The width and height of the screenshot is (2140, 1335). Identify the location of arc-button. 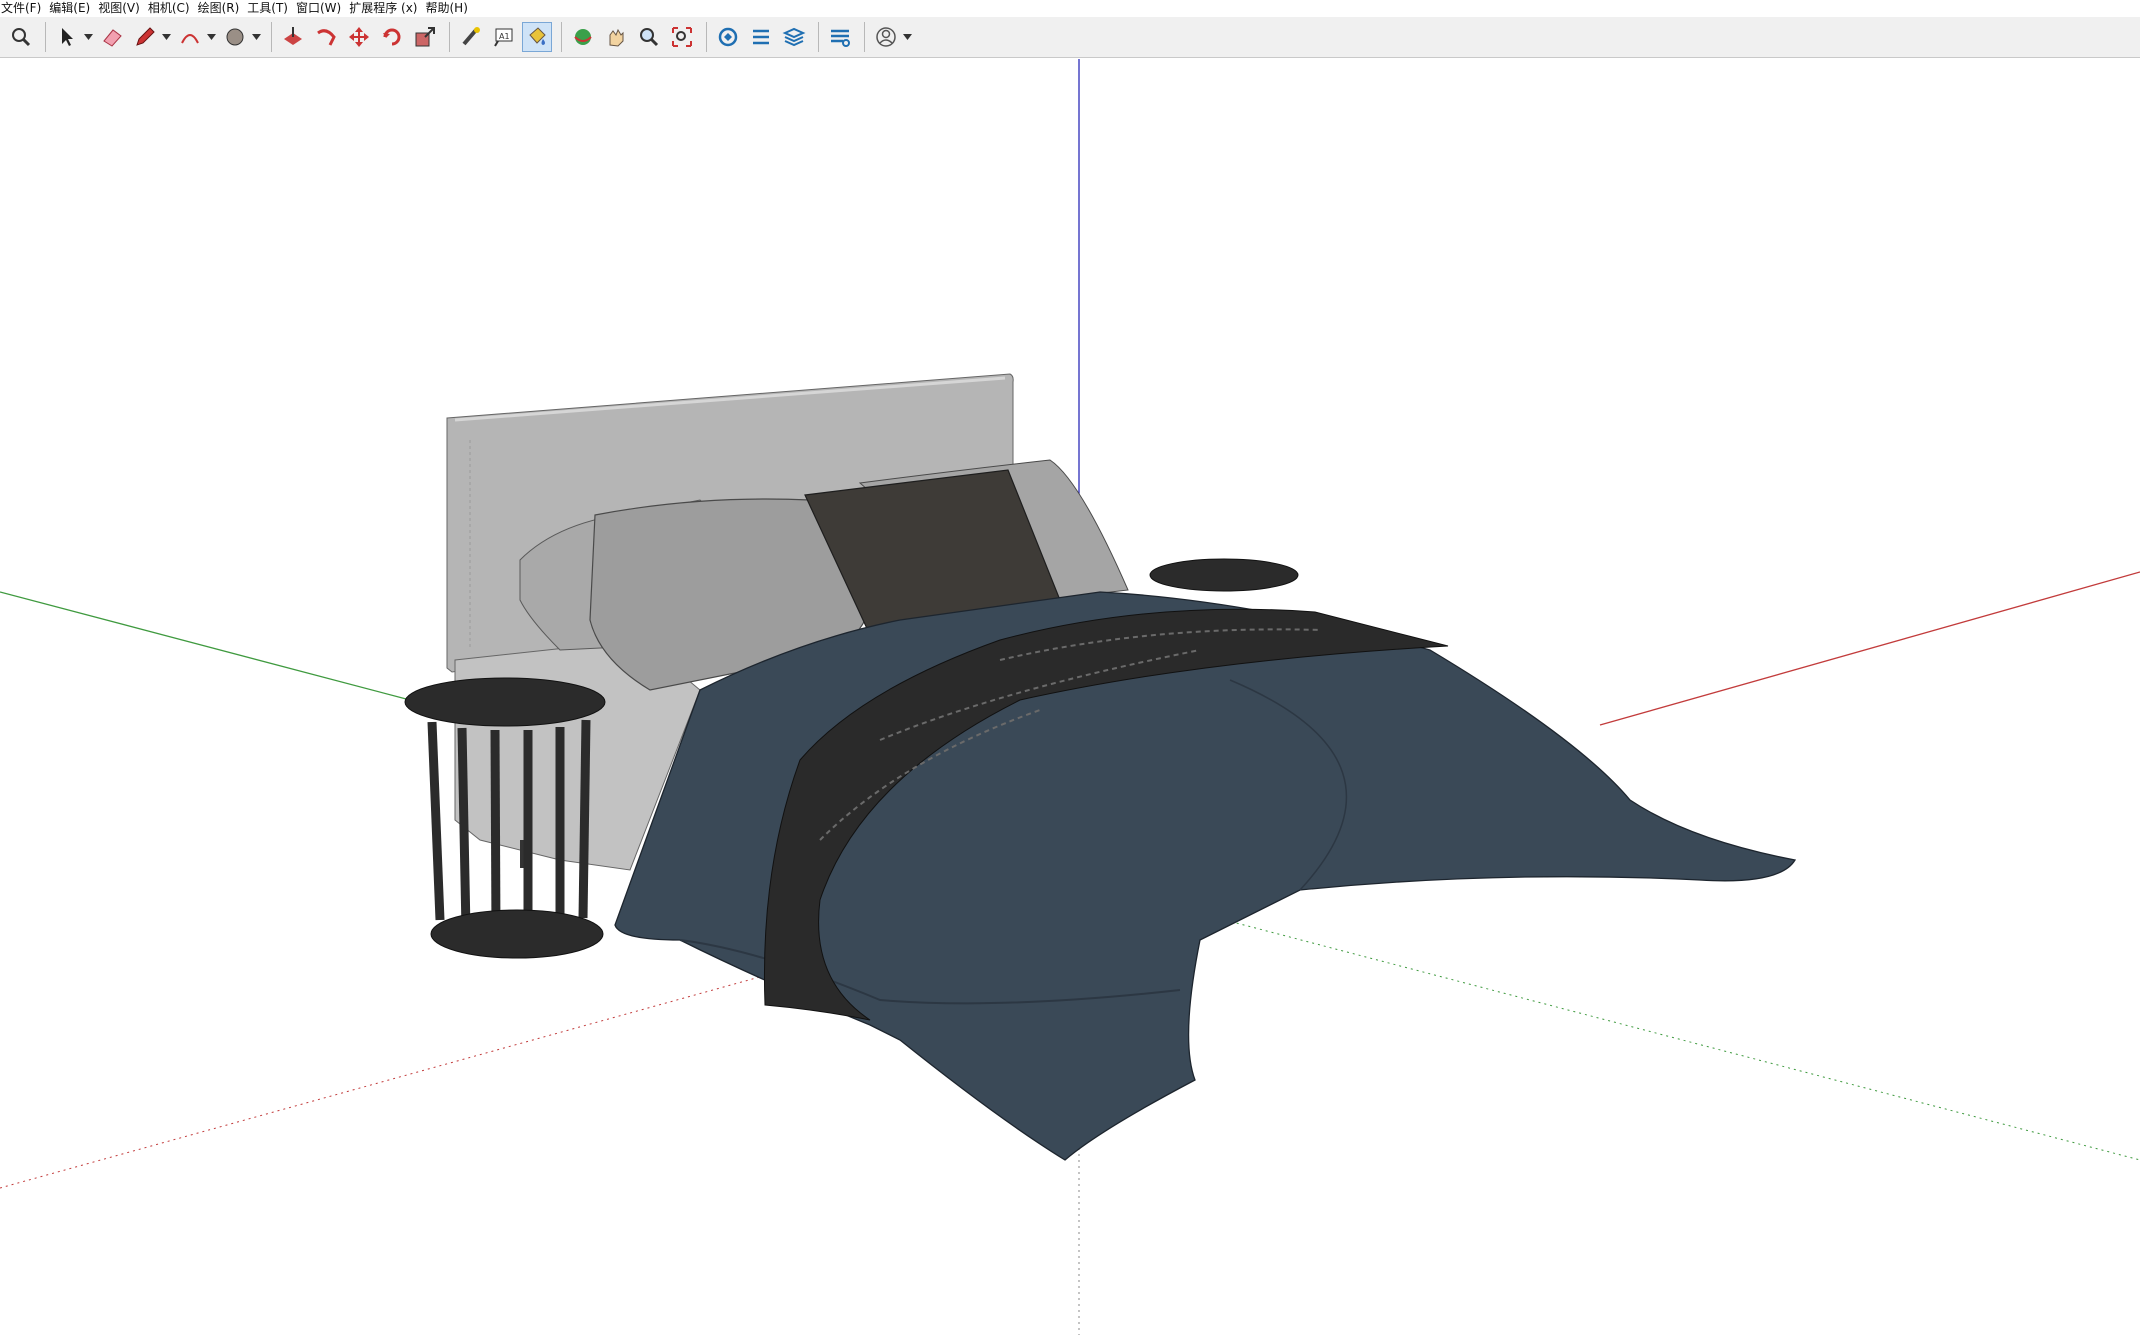
(190, 37).